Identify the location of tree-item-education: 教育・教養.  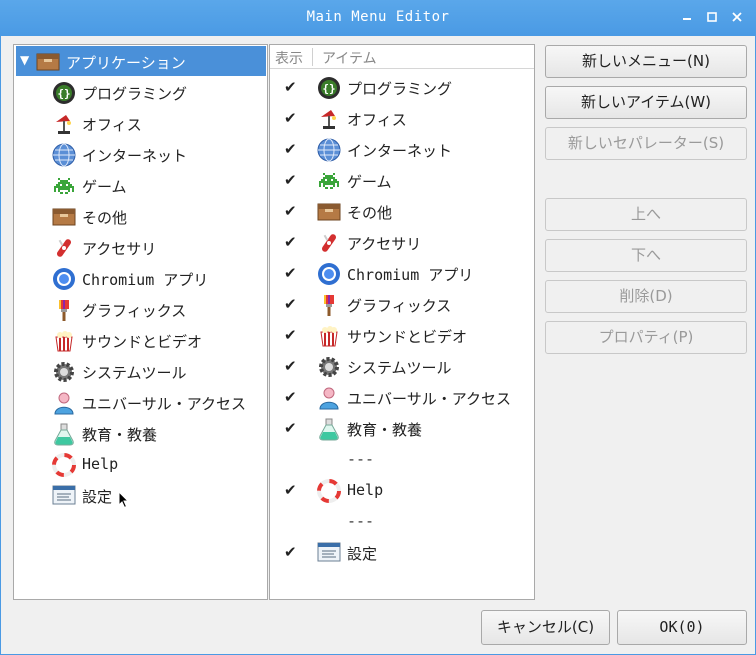
(157, 433).